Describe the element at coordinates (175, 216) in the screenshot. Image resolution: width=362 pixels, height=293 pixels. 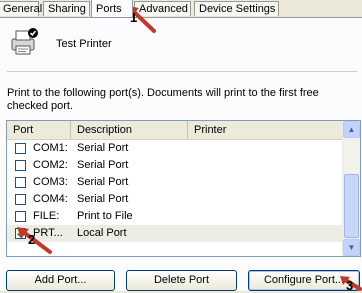
I see `table-row: FILE: Print to File` at that location.